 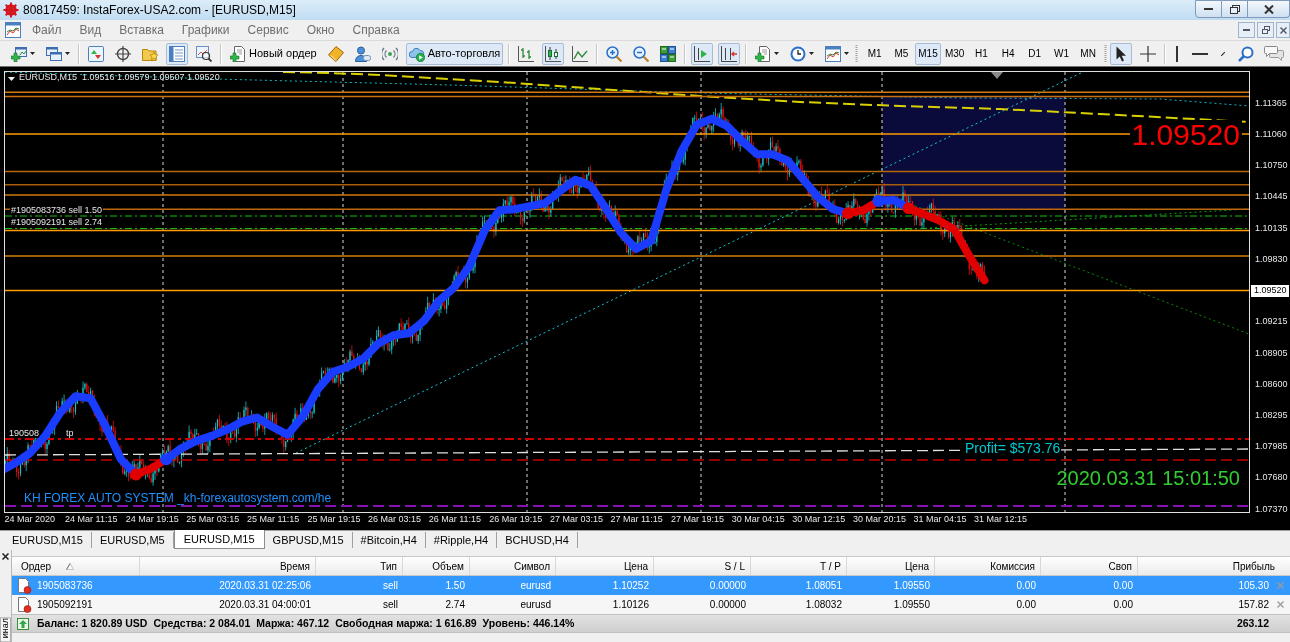 What do you see at coordinates (390, 605) in the screenshot?
I see `table-cell-text: sell` at bounding box center [390, 605].